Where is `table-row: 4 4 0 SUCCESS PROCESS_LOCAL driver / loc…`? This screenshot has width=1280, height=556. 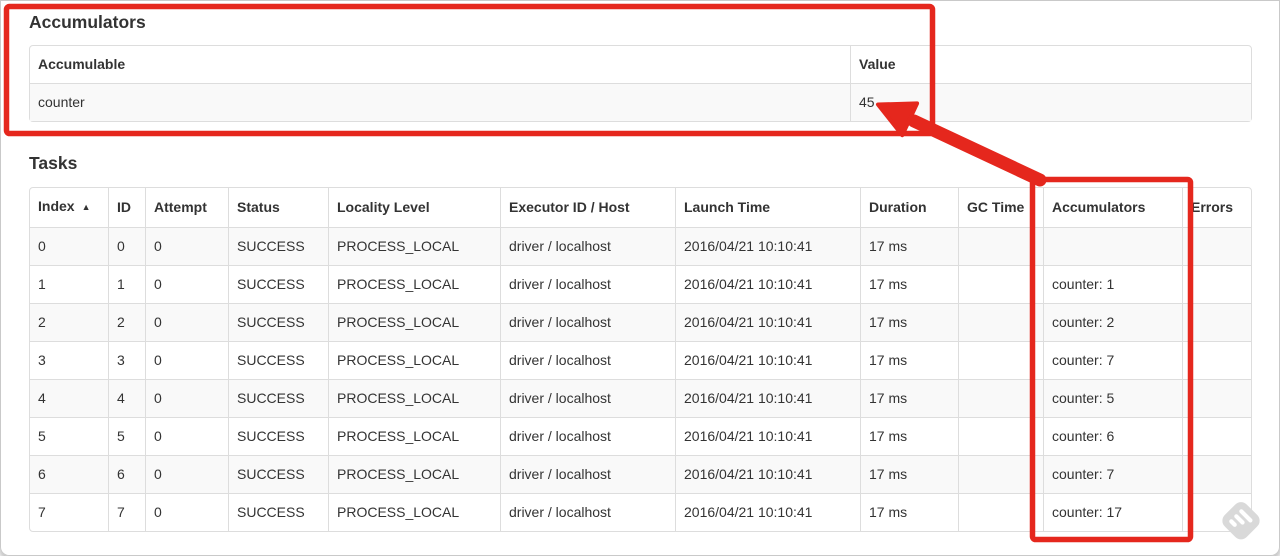 table-row: 4 4 0 SUCCESS PROCESS_LOCAL driver / loc… is located at coordinates (640, 398).